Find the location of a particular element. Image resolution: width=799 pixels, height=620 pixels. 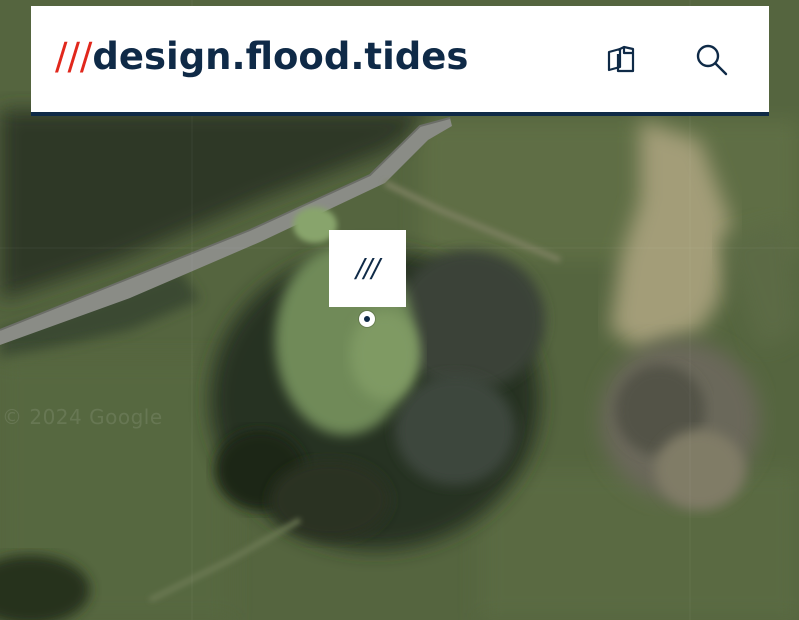

location-marker-label: /// is located at coordinates (367, 268).